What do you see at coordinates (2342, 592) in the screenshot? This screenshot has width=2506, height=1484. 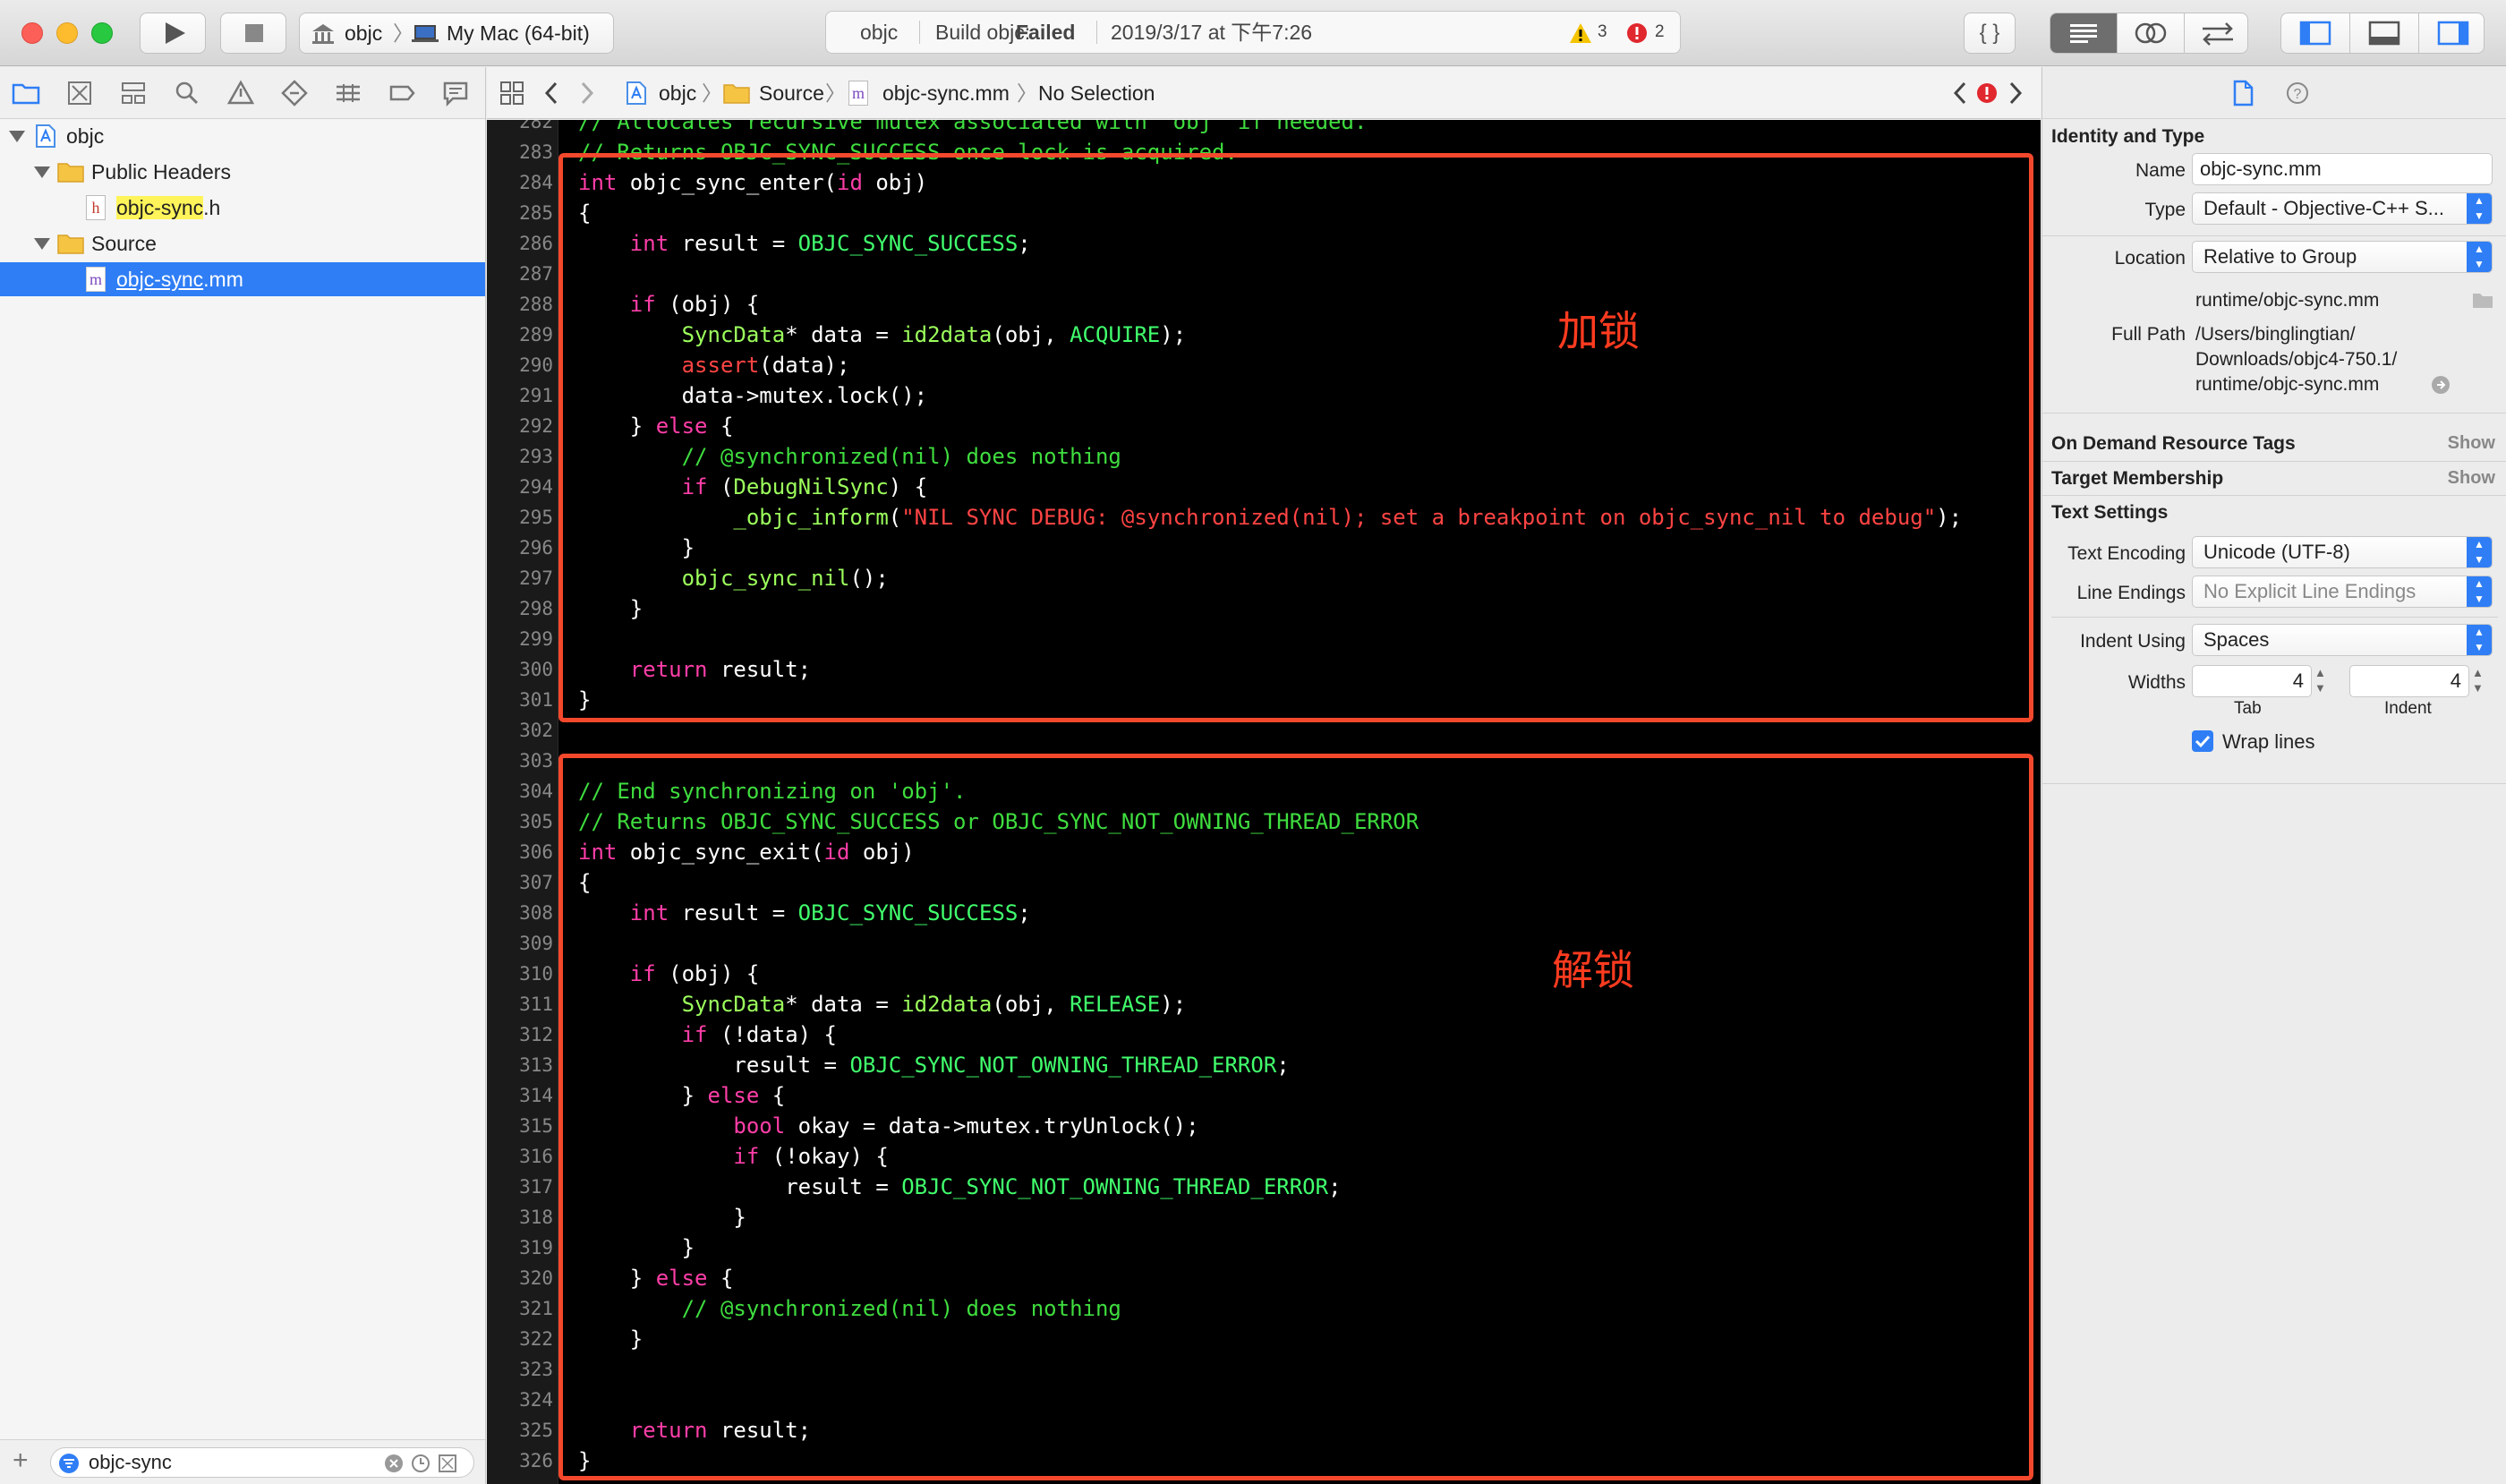 I see `line-endings-popup: No Explicit Line Endings ▲ ▼` at bounding box center [2342, 592].